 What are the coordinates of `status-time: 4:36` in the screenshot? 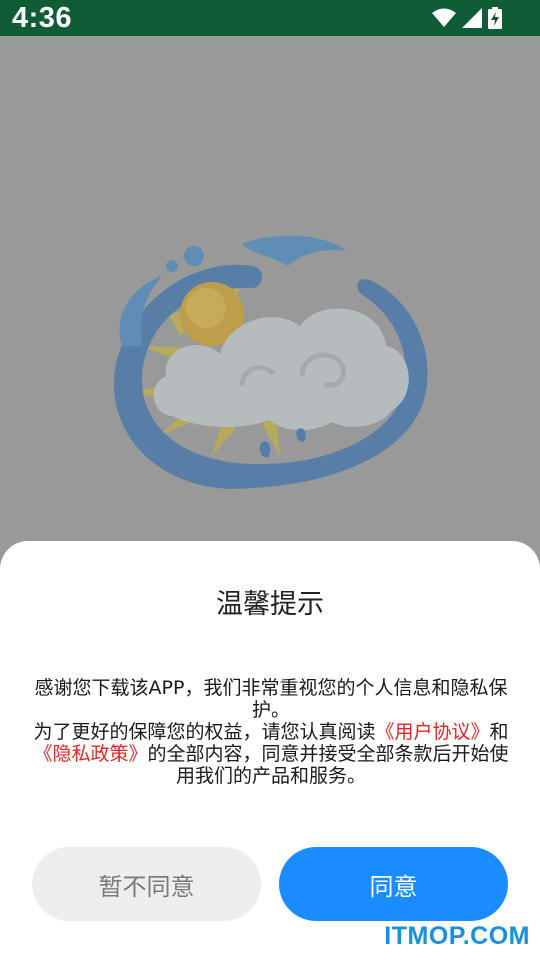 It's located at (42, 18).